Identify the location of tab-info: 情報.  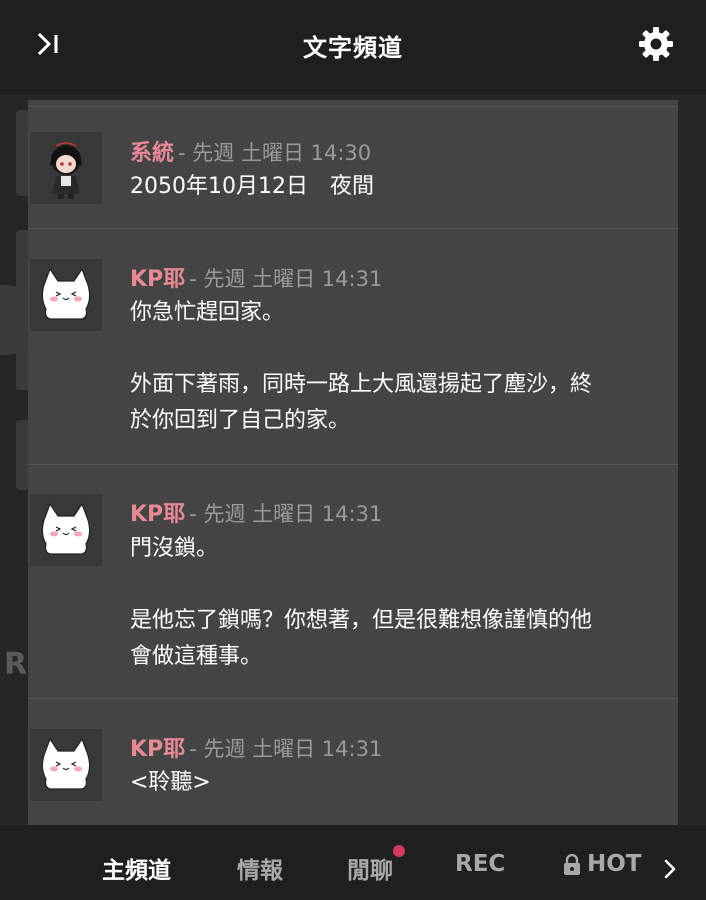
(260, 868).